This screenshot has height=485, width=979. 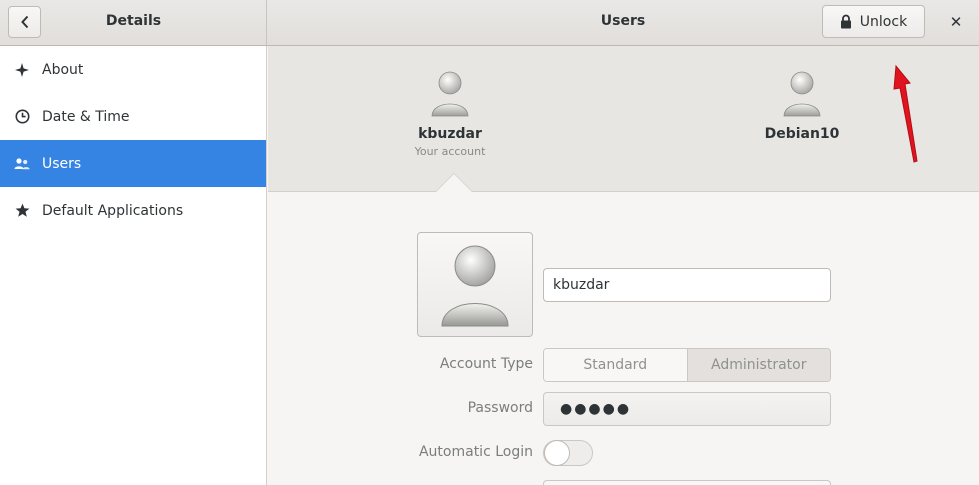 I want to click on lock-icon, so click(x=845, y=21).